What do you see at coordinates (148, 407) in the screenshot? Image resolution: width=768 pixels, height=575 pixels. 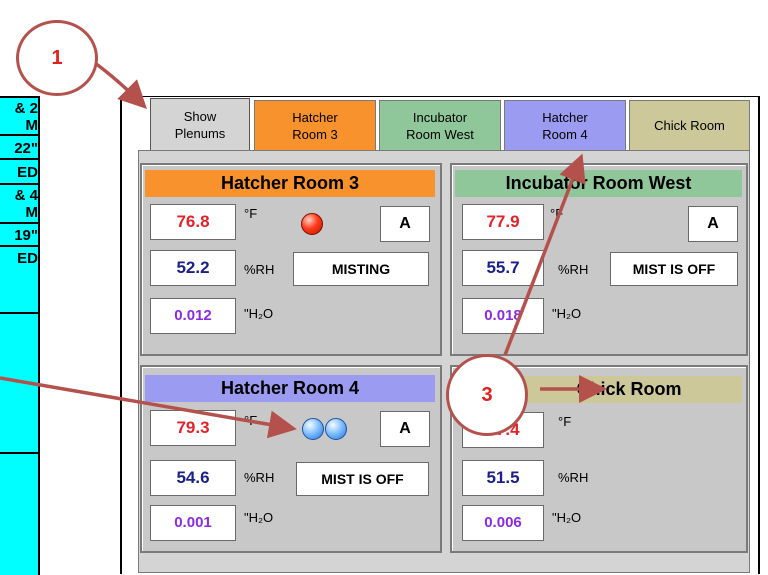 I see `arrow-to-blue-leds` at bounding box center [148, 407].